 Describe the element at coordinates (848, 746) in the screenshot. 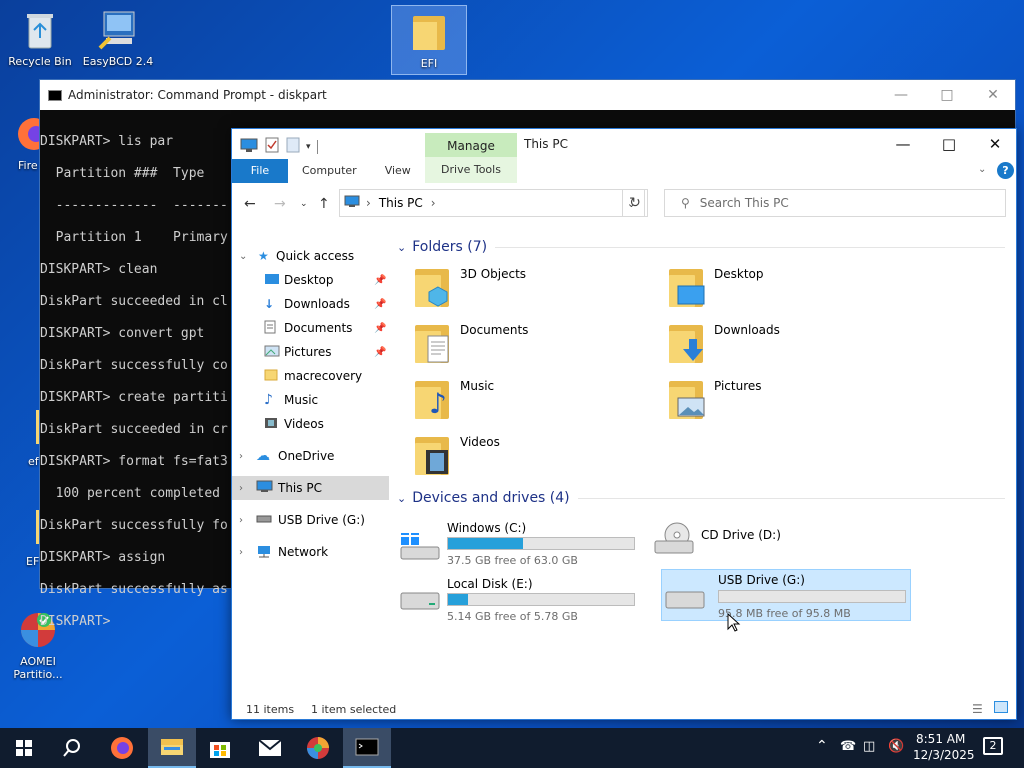

I see `meet-now-icon: ☎` at that location.